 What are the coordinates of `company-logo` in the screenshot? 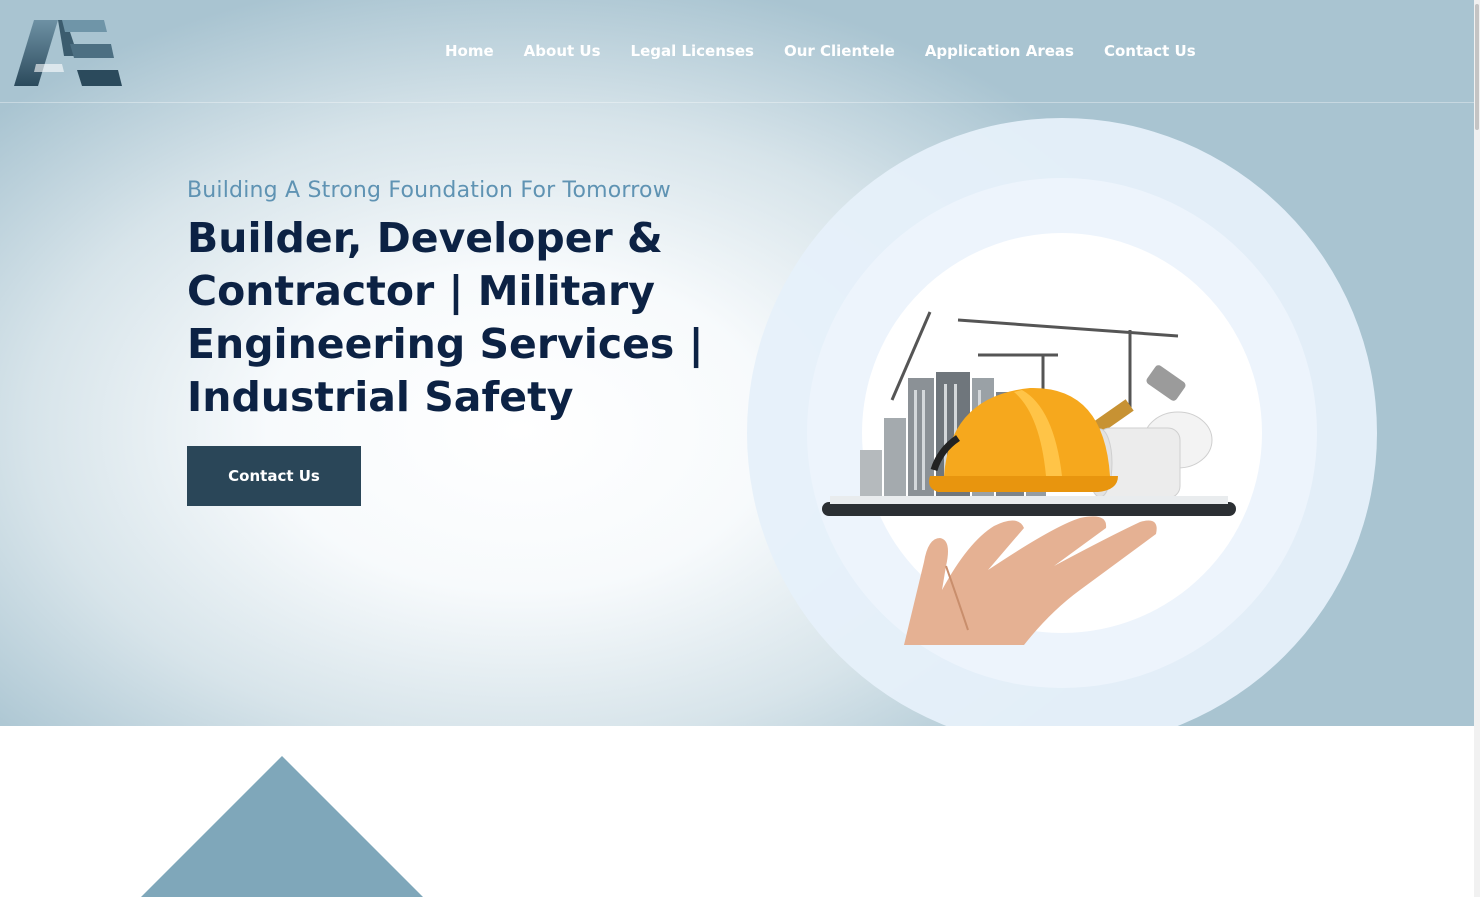 It's located at (68, 54).